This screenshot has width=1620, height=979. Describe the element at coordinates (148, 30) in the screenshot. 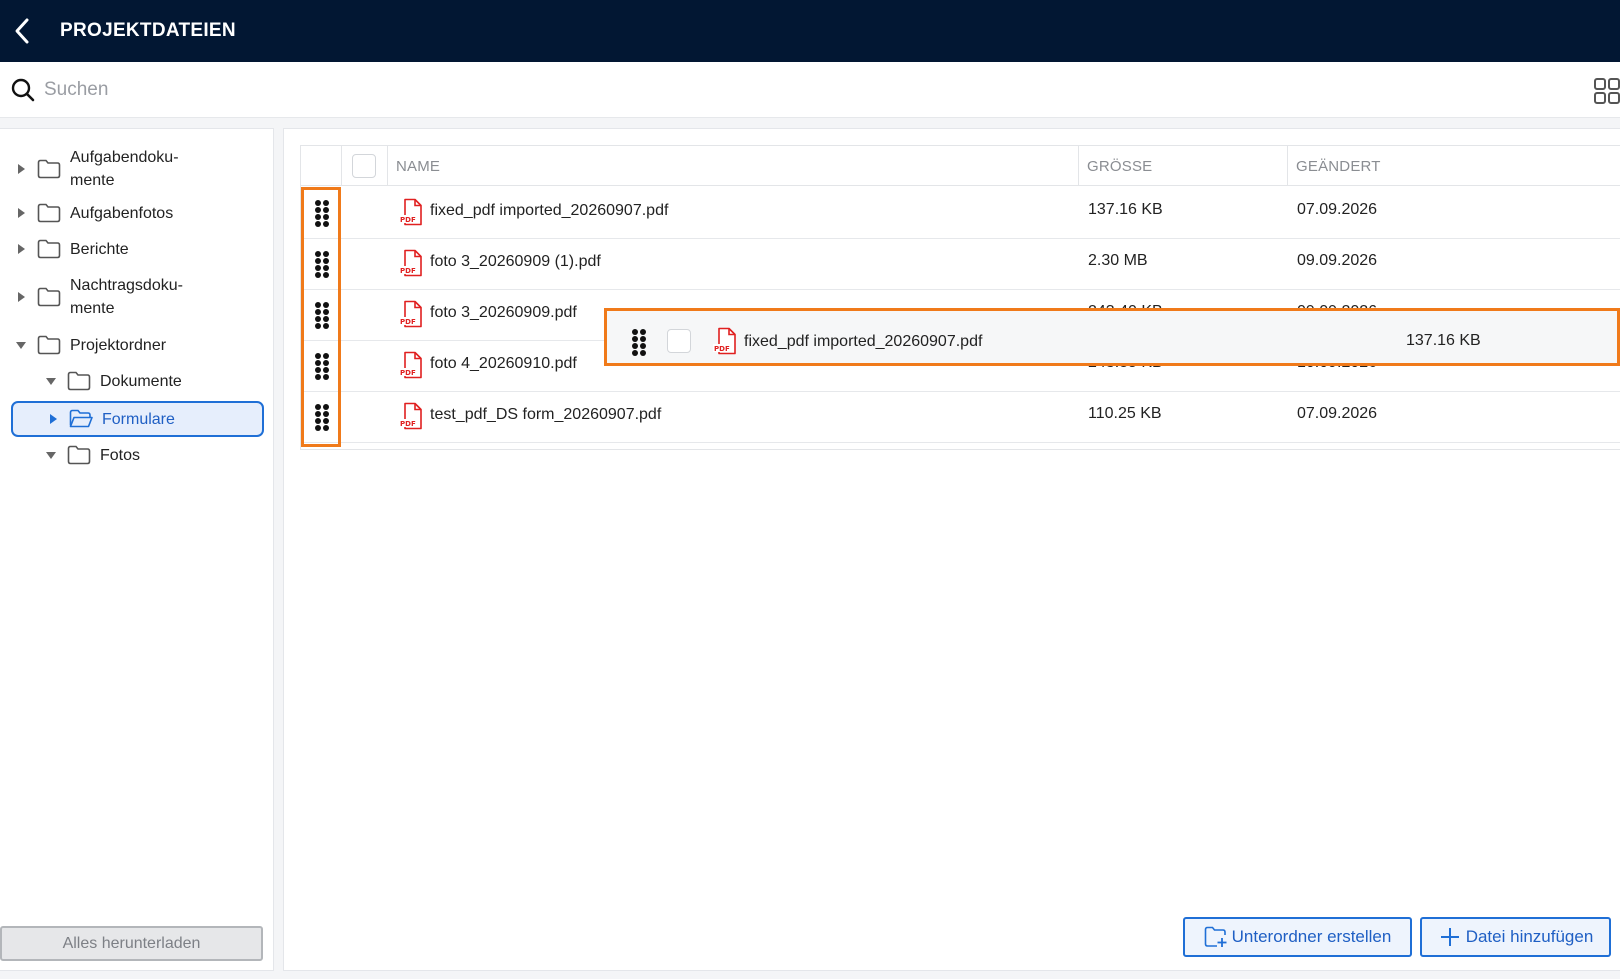

I see `page-title: PROJEKTDATEIEN` at that location.